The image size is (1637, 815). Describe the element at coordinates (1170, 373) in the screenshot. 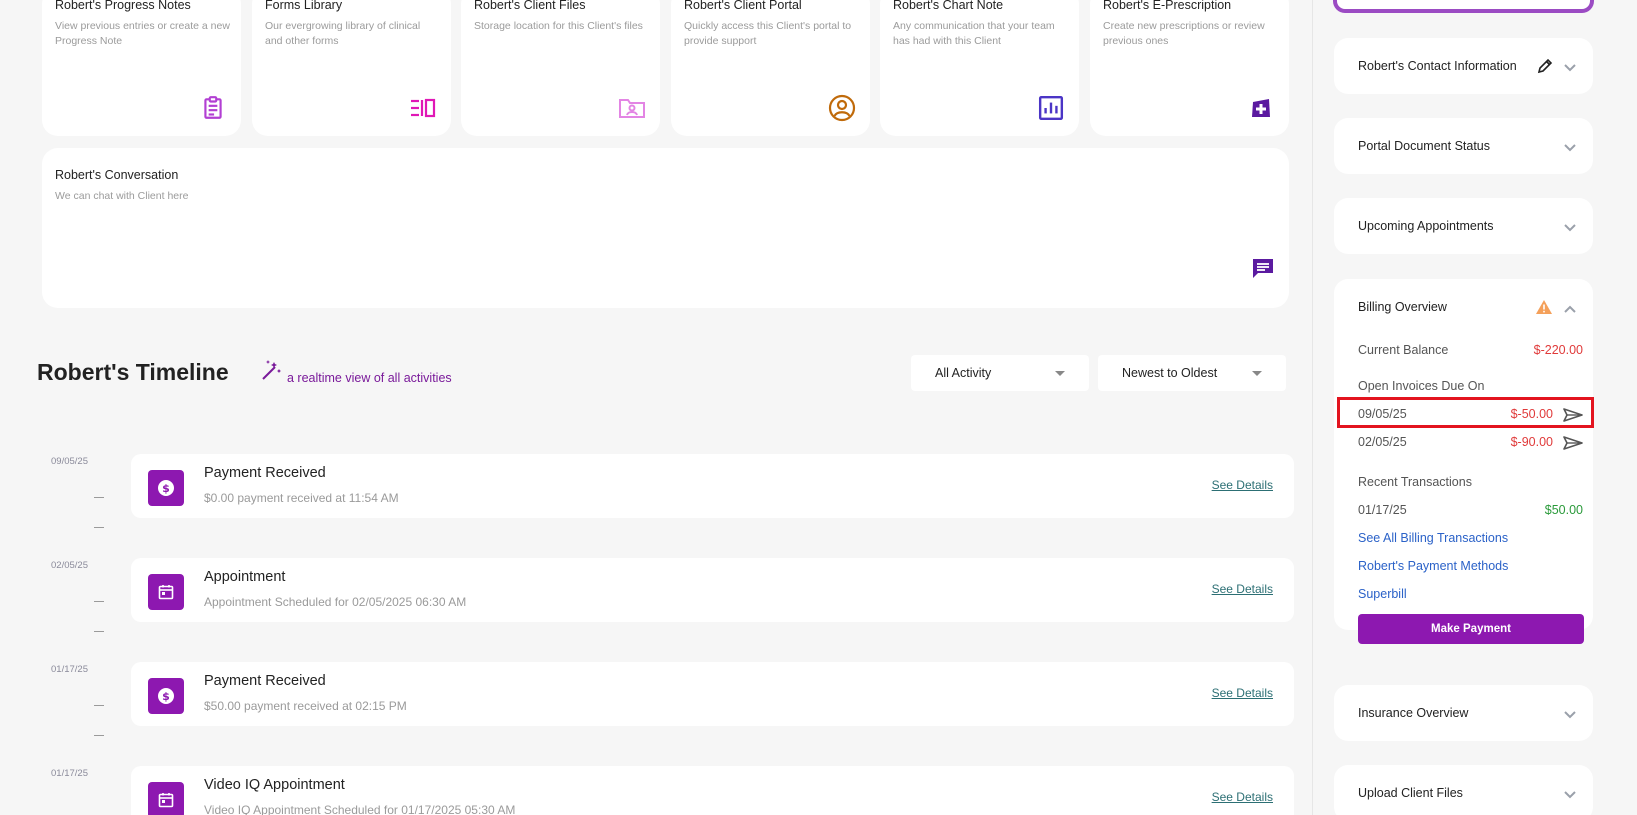

I see `sort-order-value: Newest to Oldest` at that location.